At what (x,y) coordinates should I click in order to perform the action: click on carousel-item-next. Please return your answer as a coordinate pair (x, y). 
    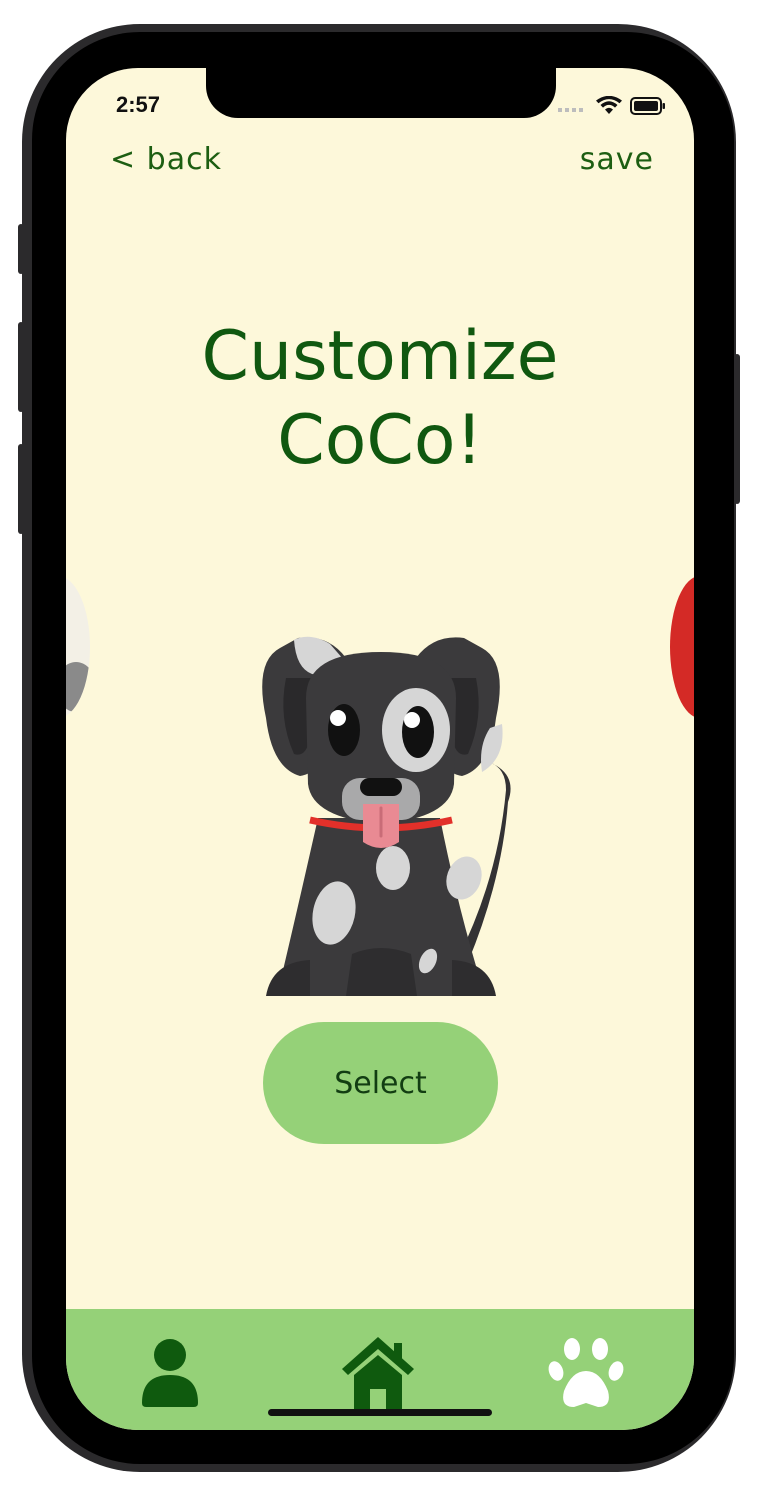
    Looking at the image, I should click on (682, 647).